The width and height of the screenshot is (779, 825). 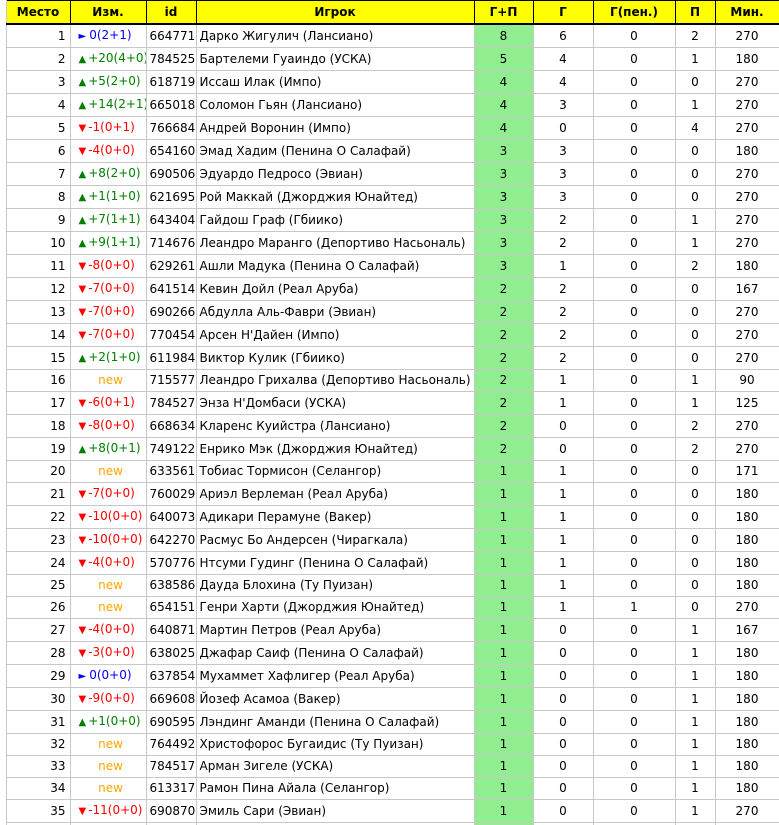 I want to click on cell-id: 690595, so click(x=171, y=722).